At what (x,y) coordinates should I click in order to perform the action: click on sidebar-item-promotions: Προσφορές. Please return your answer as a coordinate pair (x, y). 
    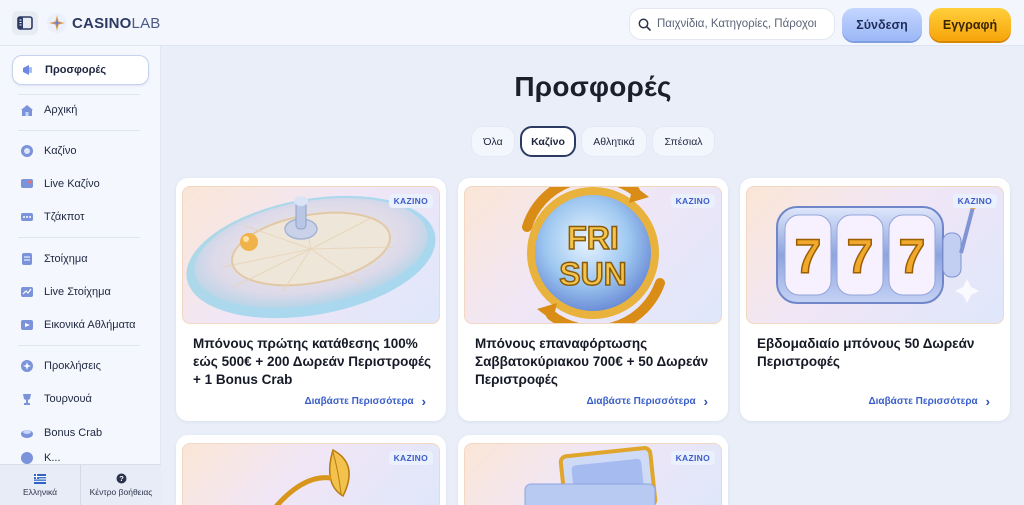
    Looking at the image, I should click on (80, 70).